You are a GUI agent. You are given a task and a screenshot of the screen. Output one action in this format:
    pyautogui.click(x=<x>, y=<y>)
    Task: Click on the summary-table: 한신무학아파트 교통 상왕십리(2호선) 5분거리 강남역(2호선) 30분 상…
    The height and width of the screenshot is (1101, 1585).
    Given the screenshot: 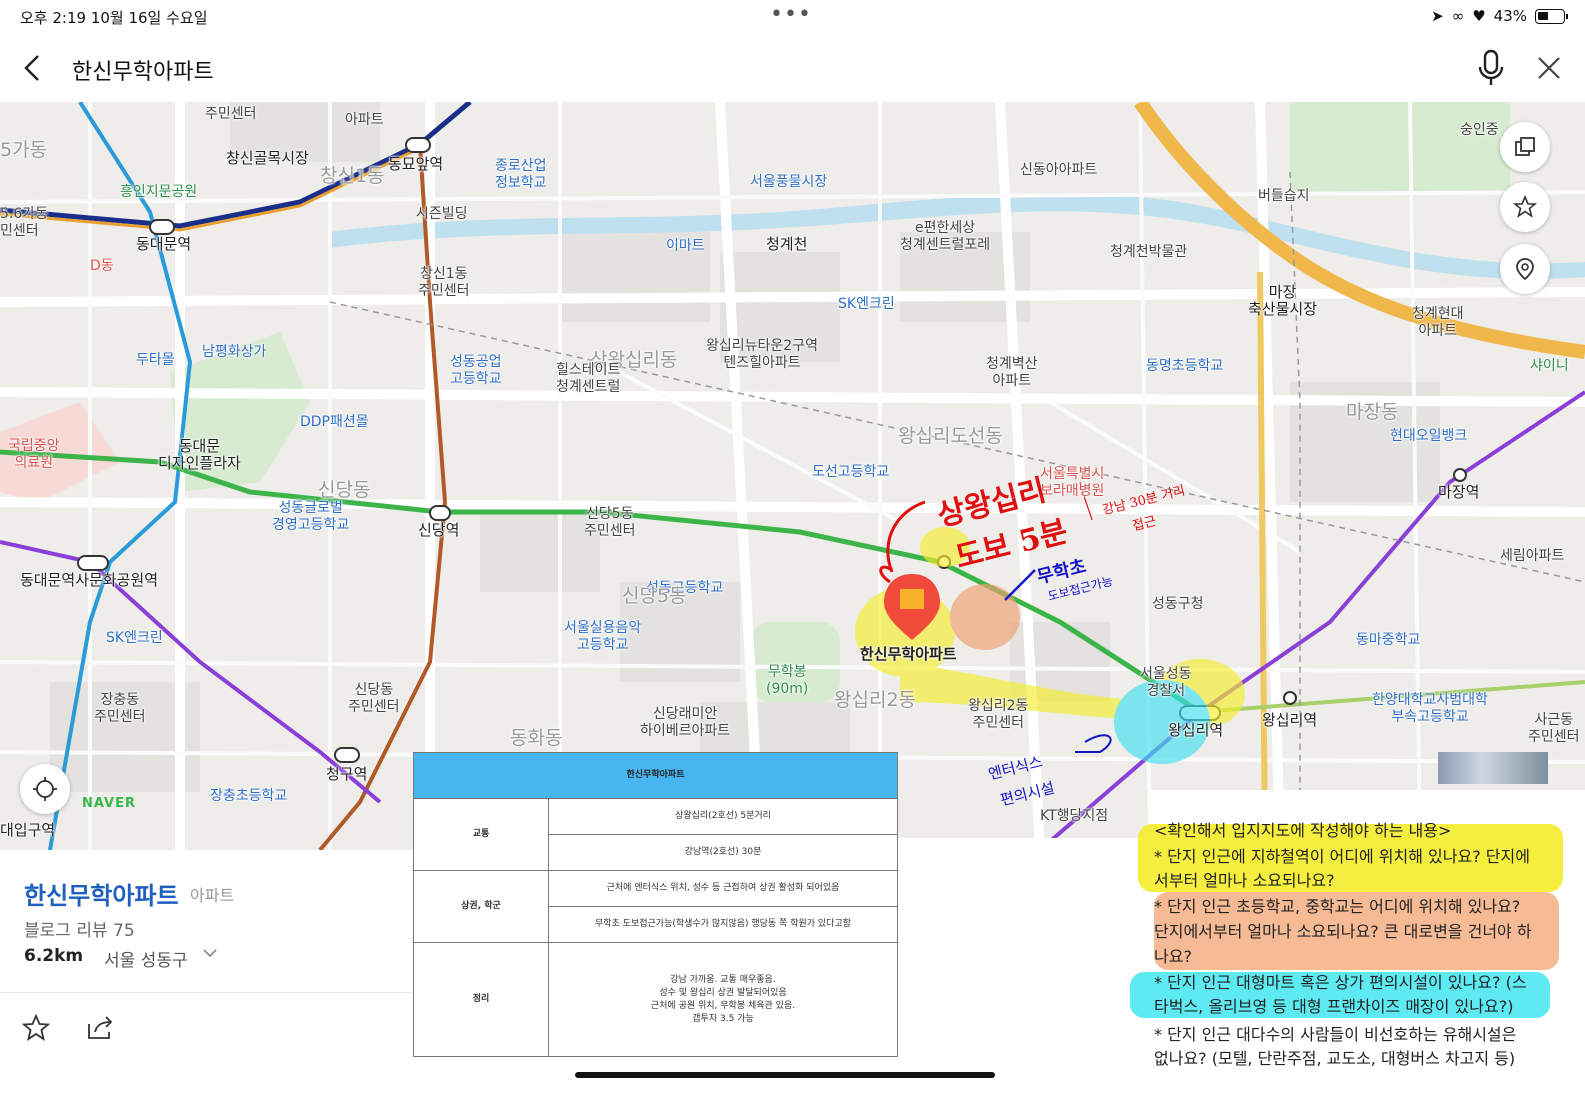 What is the action you would take?
    pyautogui.click(x=655, y=904)
    